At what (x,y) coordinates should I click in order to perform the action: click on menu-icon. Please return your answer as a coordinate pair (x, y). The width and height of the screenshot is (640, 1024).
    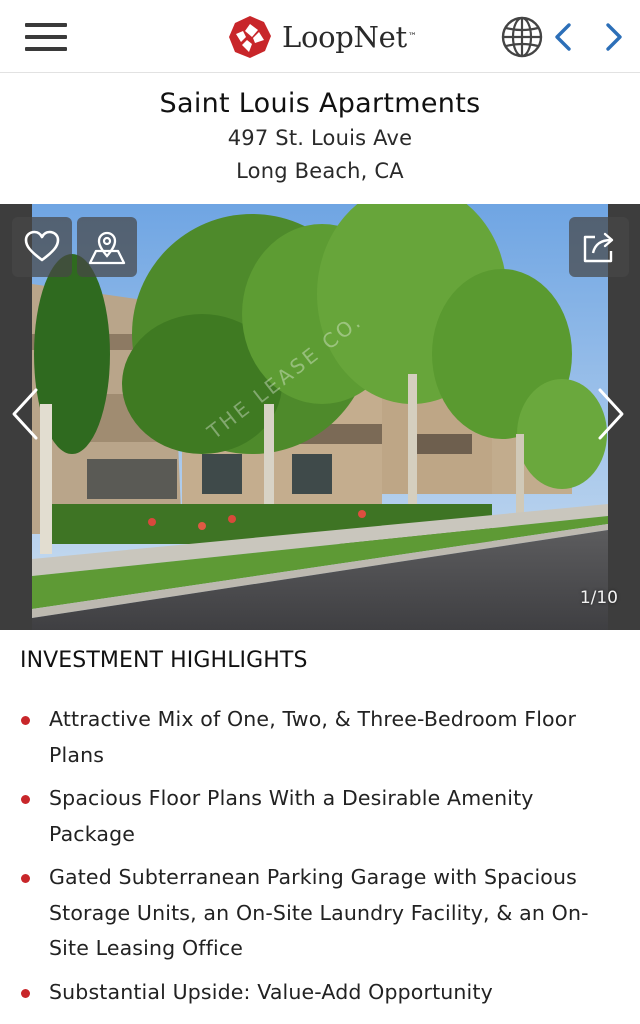
    Looking at the image, I should click on (46, 38).